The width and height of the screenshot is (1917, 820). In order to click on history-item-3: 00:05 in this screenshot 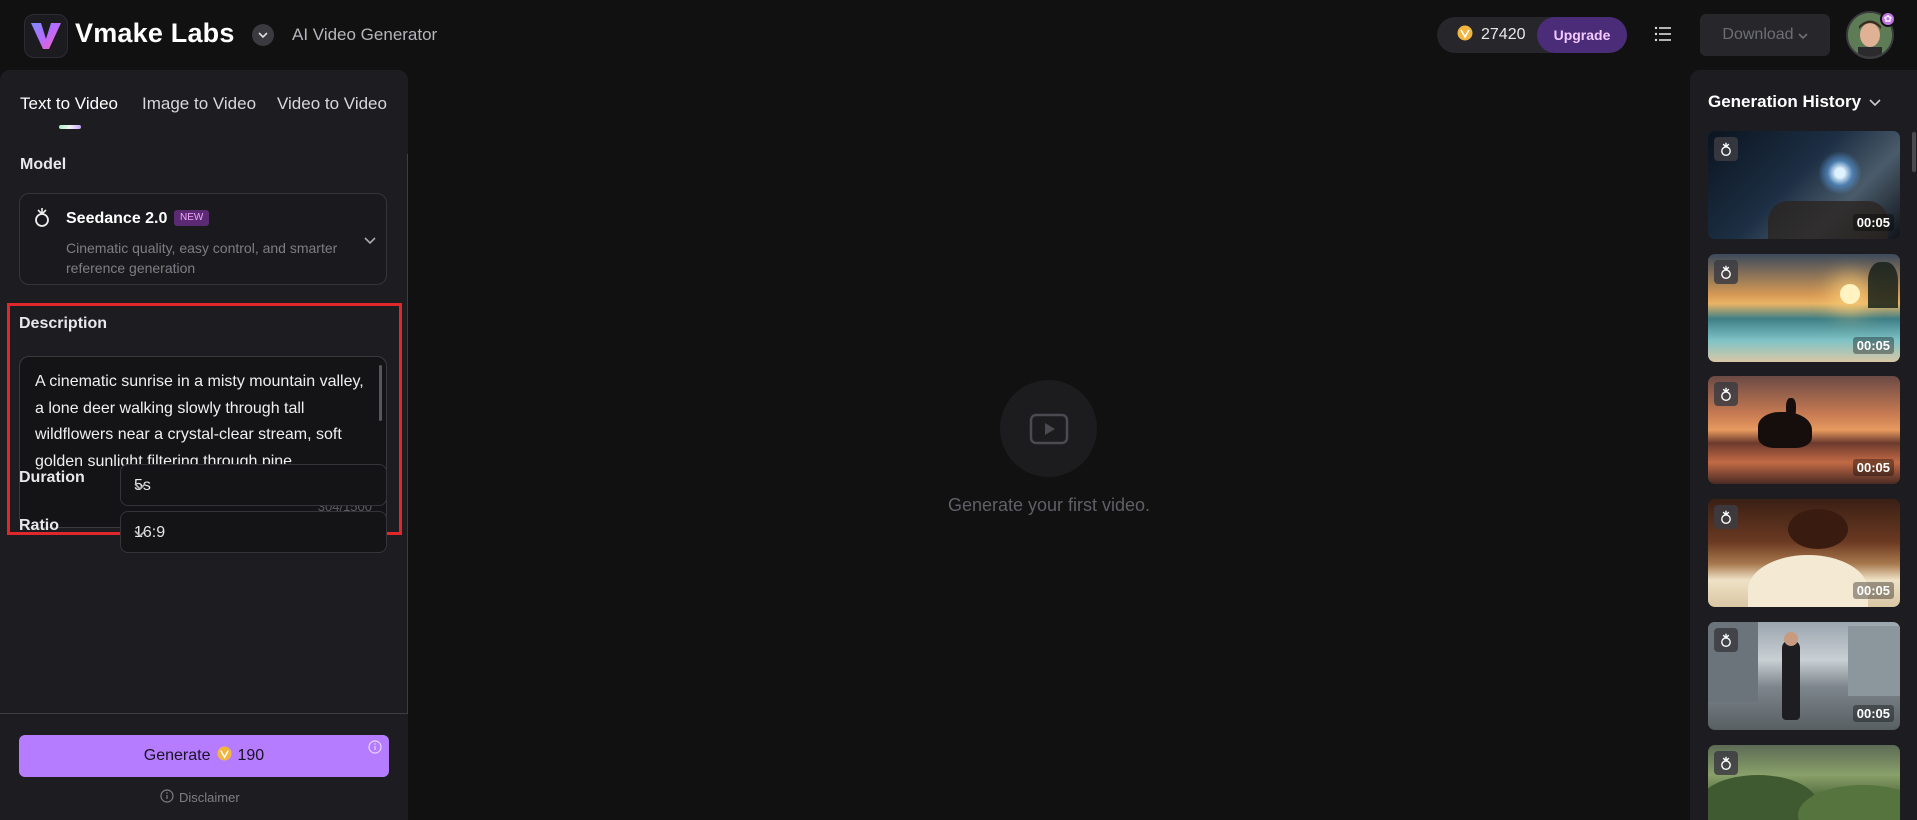, I will do `click(1804, 430)`.